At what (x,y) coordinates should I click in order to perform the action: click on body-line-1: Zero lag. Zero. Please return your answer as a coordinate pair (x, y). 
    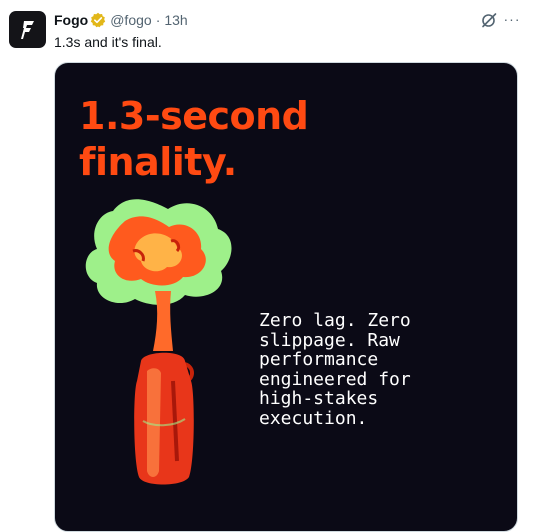
    Looking at the image, I should click on (335, 320).